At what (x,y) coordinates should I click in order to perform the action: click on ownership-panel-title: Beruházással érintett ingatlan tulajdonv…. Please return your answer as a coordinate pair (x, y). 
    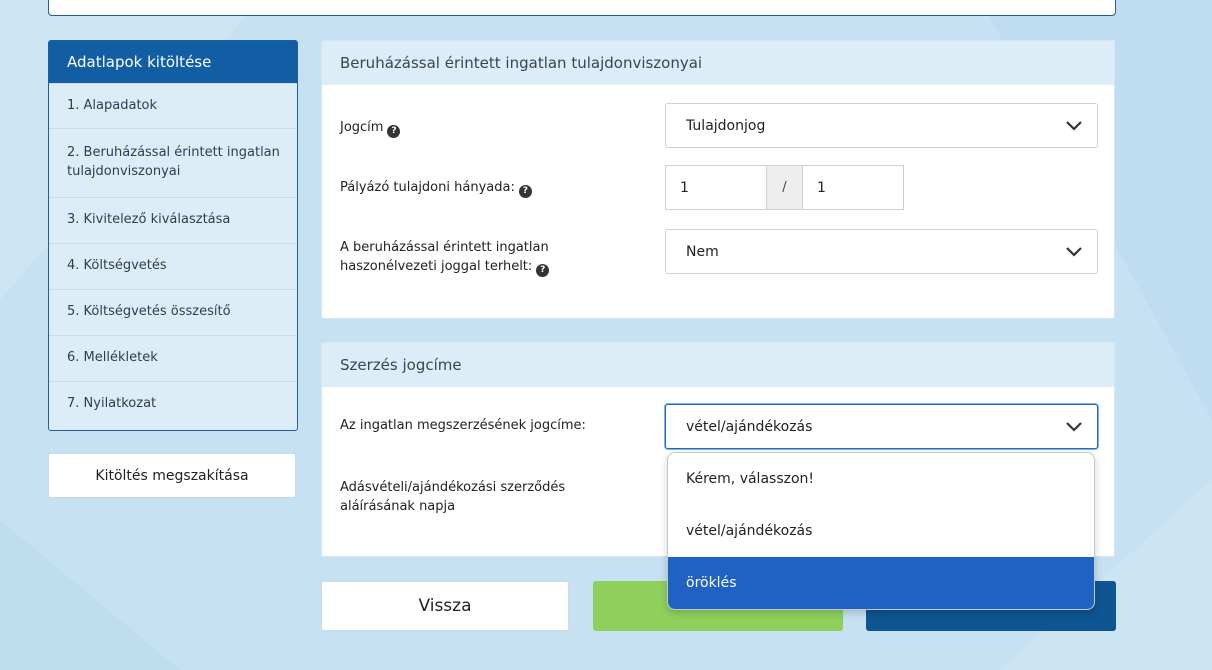
    Looking at the image, I should click on (718, 63).